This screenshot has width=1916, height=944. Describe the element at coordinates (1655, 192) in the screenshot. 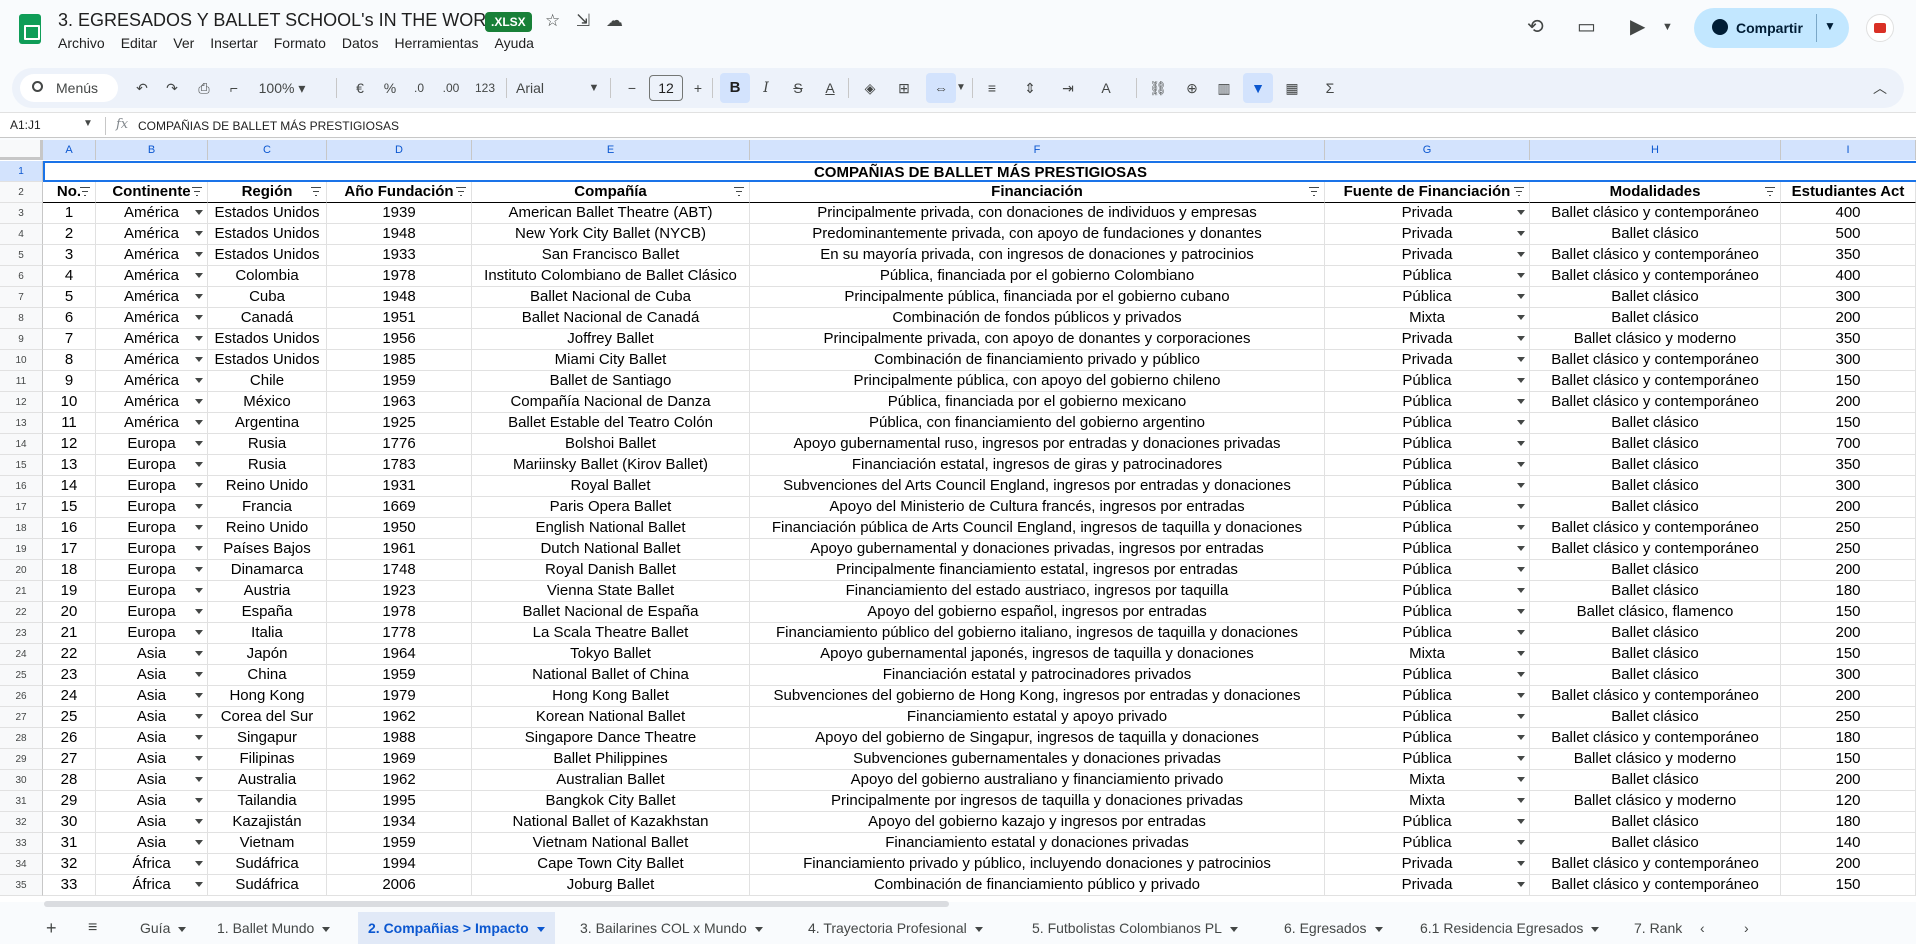

I see `header-cell: Modalidades` at that location.